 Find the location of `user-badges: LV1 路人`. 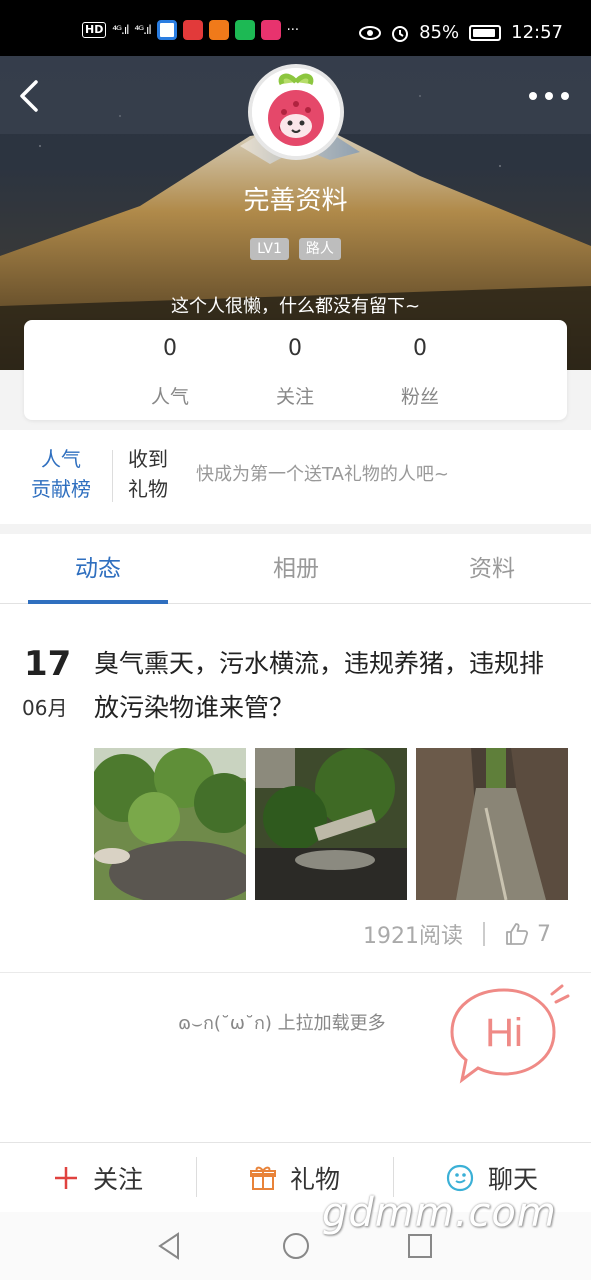

user-badges: LV1 路人 is located at coordinates (295, 249).